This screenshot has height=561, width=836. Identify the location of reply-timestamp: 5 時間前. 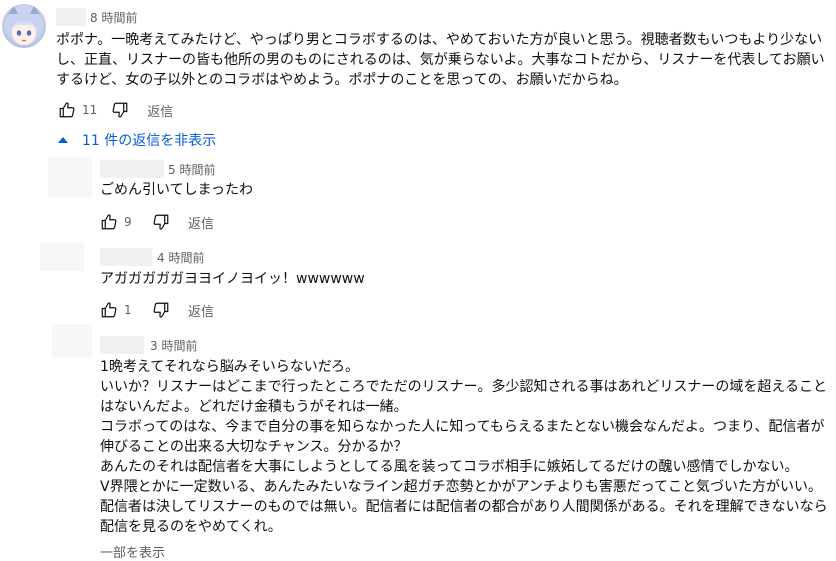
(191, 169).